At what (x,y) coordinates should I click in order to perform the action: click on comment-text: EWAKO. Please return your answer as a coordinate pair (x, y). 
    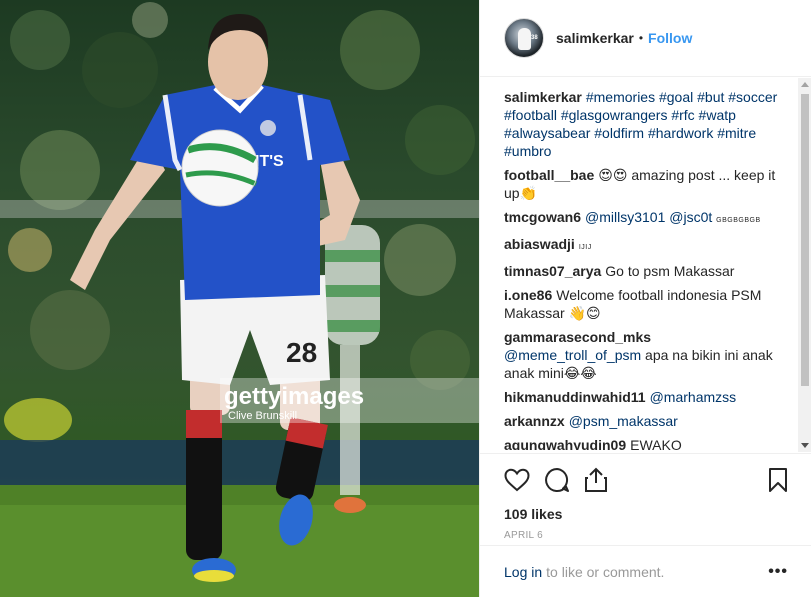
    Looking at the image, I should click on (656, 443).